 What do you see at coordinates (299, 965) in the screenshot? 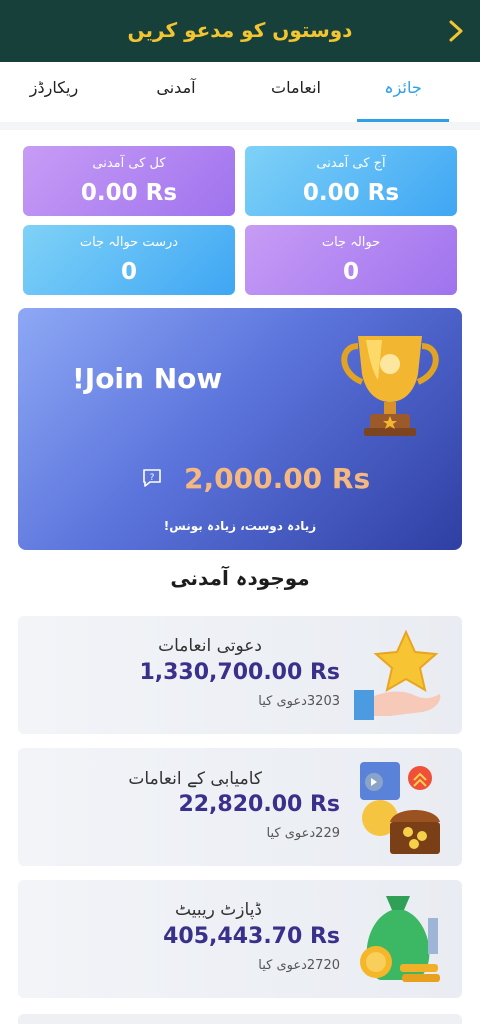
I see `card-count: 2720دعوی کیا` at bounding box center [299, 965].